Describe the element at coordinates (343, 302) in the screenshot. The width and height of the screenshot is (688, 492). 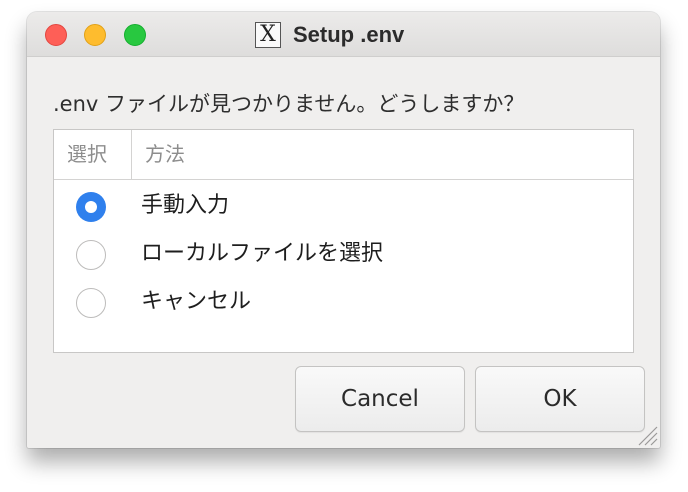
I see `table-row-cancel: キャンセル` at that location.